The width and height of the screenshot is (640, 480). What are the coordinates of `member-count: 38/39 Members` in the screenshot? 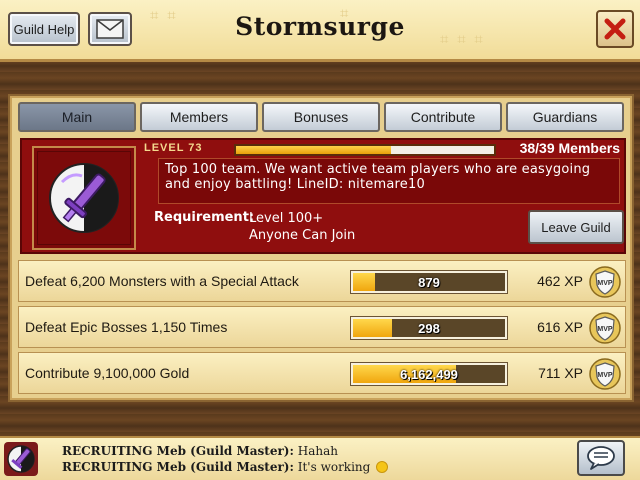 It's located at (569, 148).